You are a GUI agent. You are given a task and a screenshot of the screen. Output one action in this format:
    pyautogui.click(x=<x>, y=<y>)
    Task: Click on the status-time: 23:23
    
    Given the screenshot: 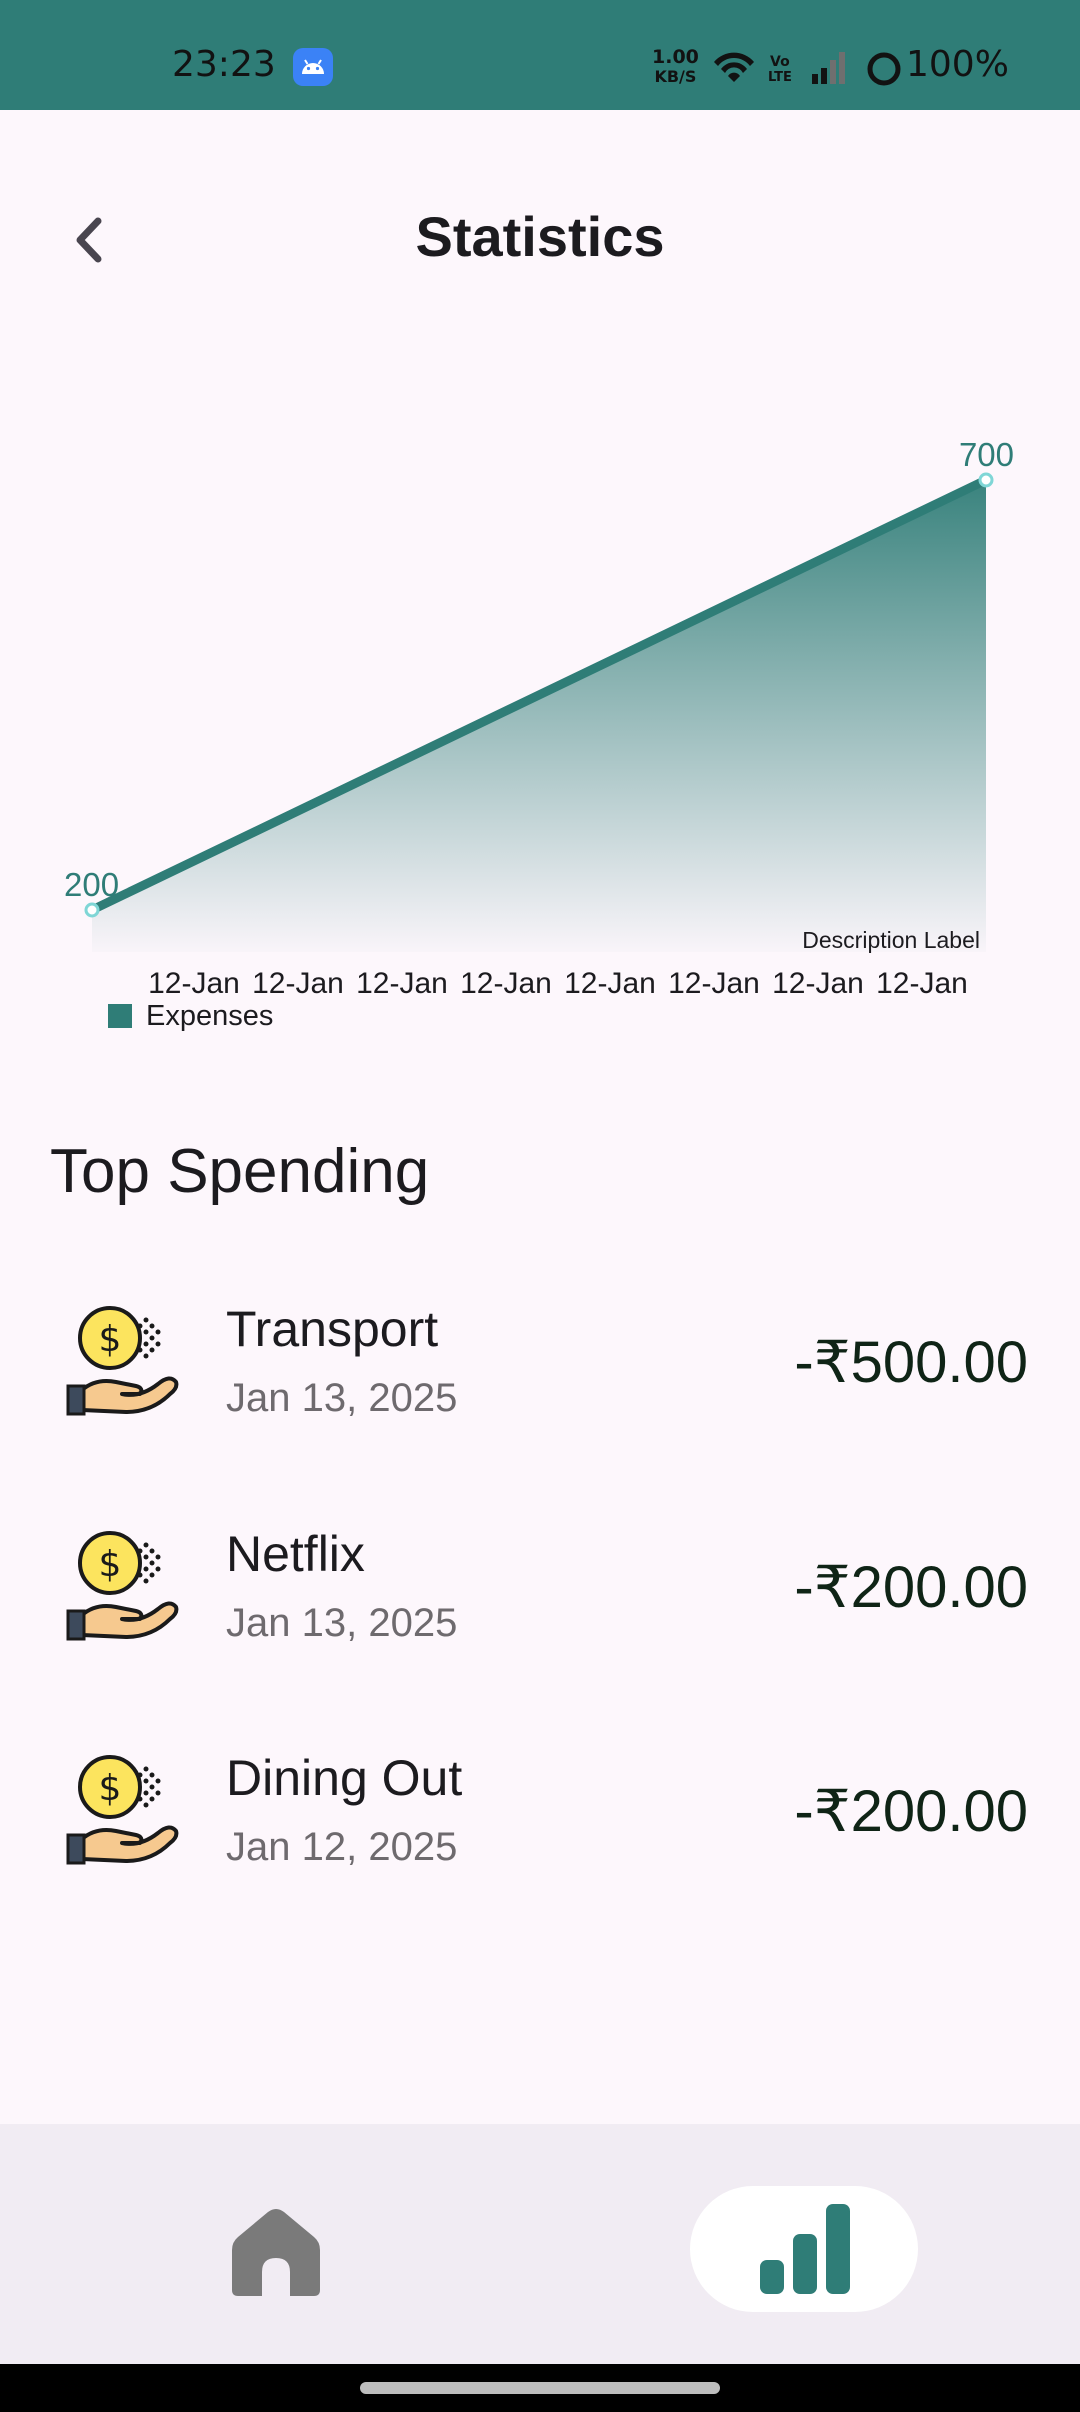 What is the action you would take?
    pyautogui.click(x=224, y=64)
    